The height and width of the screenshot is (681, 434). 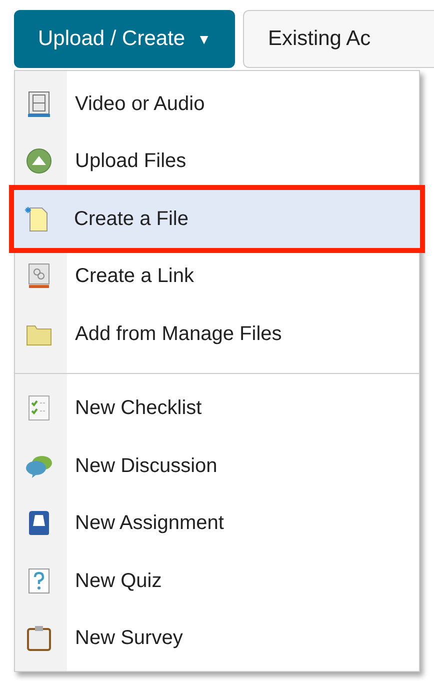 What do you see at coordinates (217, 581) in the screenshot?
I see `menu-item: New Quiz` at bounding box center [217, 581].